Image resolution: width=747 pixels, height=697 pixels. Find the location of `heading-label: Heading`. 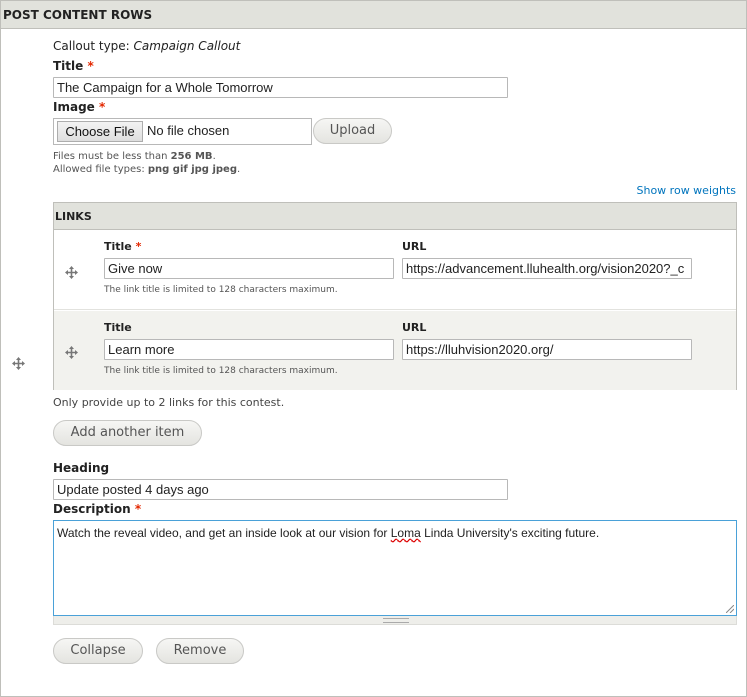

heading-label: Heading is located at coordinates (81, 468).